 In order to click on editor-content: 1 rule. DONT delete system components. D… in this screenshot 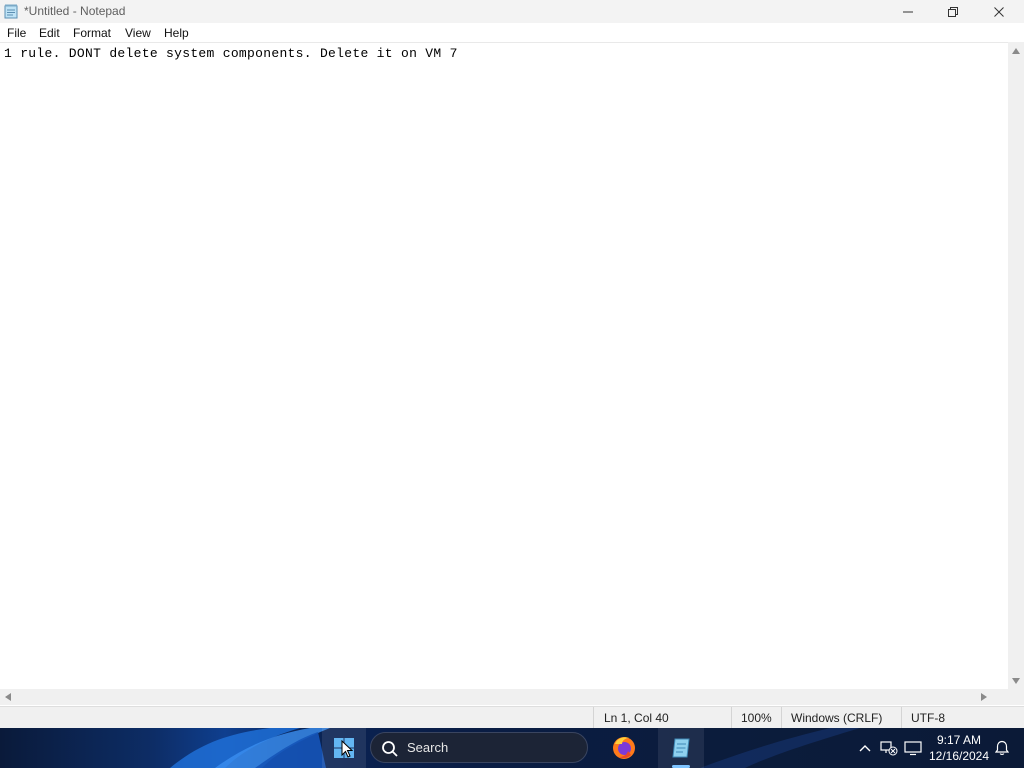, I will do `click(231, 53)`.